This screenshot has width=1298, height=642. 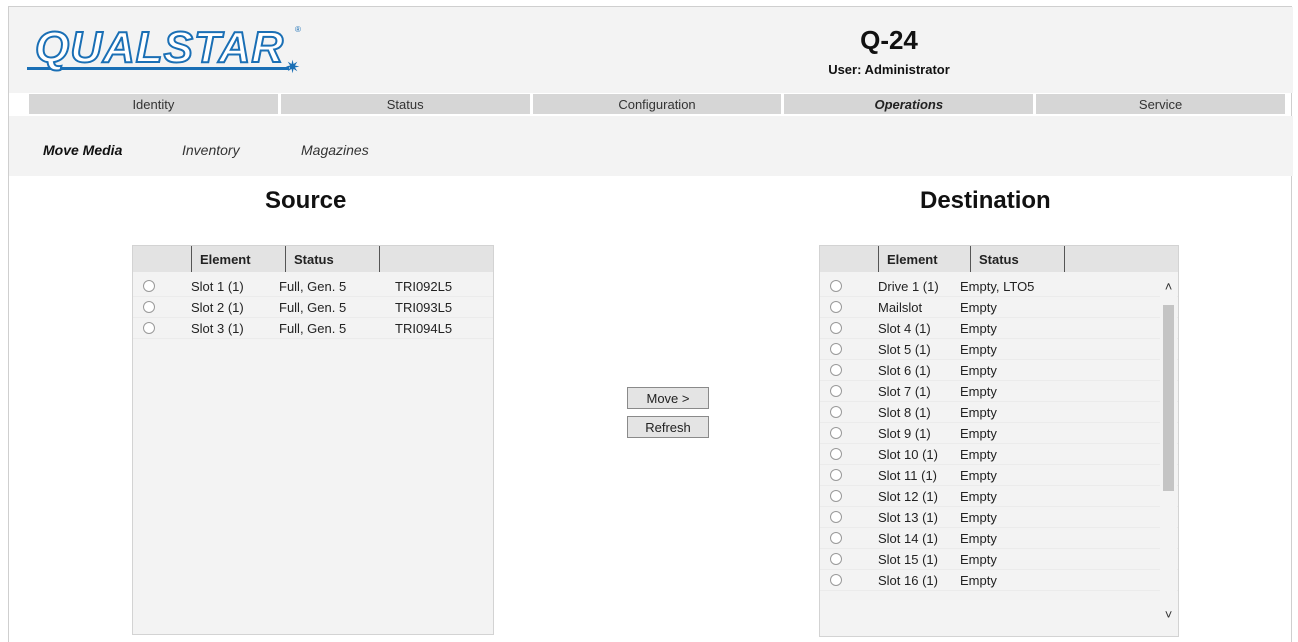 I want to click on move-button: Move >, so click(x=668, y=398).